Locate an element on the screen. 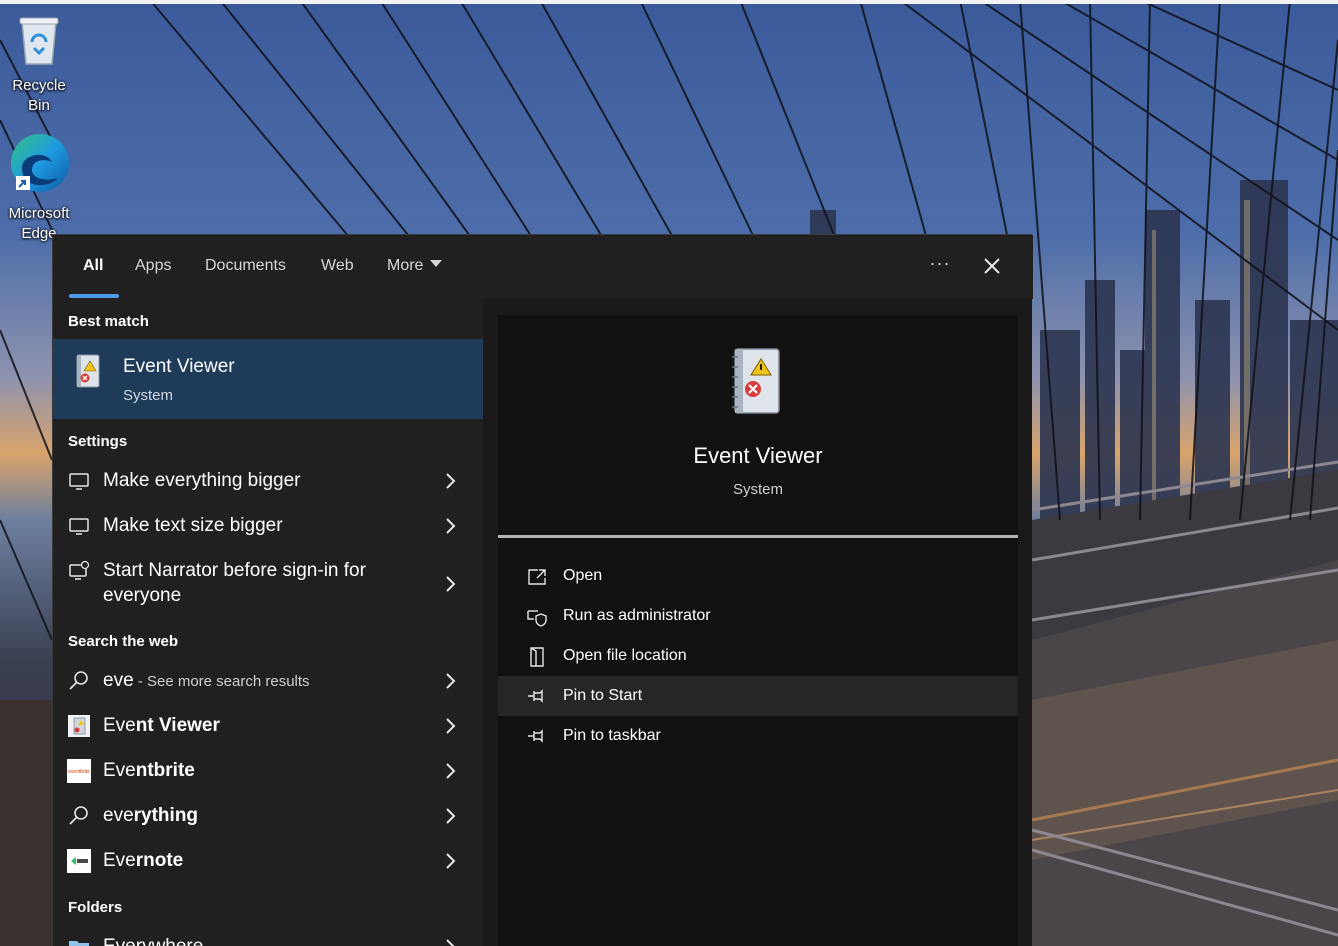 The width and height of the screenshot is (1338, 946). web-result-completion: ntbrite is located at coordinates (165, 770).